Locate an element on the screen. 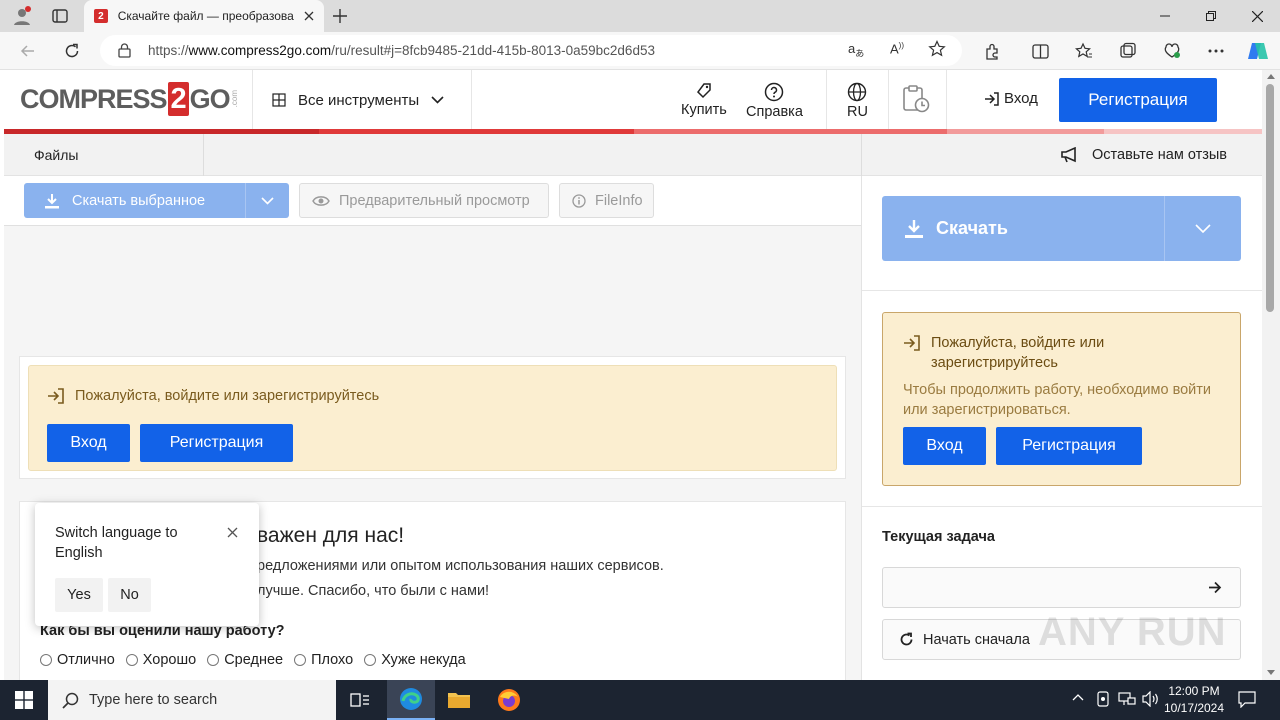 This screenshot has width=1280, height=720. tab-files: Файлы is located at coordinates (104, 155).